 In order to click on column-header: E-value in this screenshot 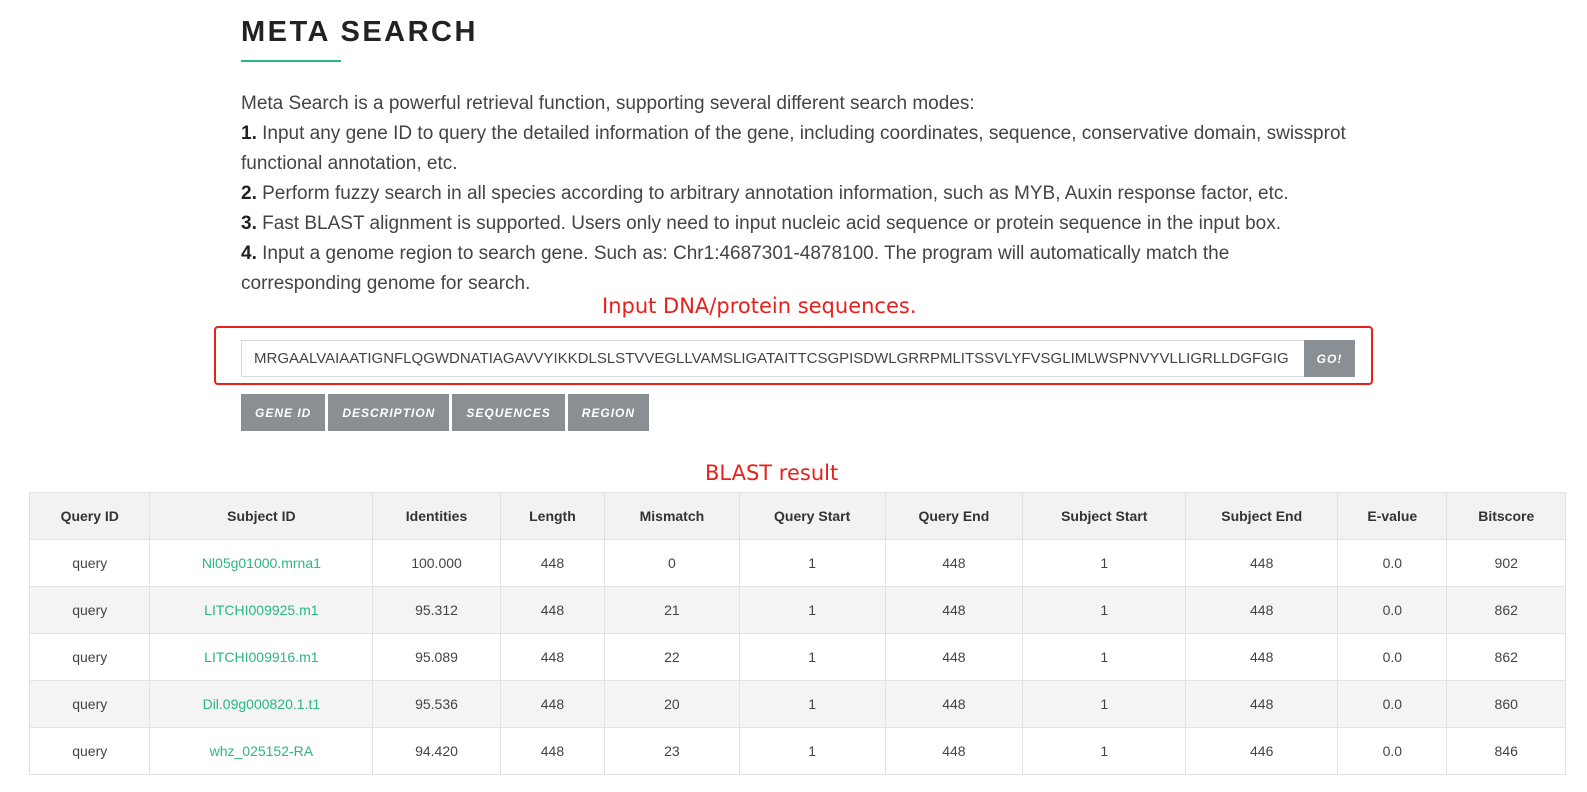, I will do `click(1392, 516)`.